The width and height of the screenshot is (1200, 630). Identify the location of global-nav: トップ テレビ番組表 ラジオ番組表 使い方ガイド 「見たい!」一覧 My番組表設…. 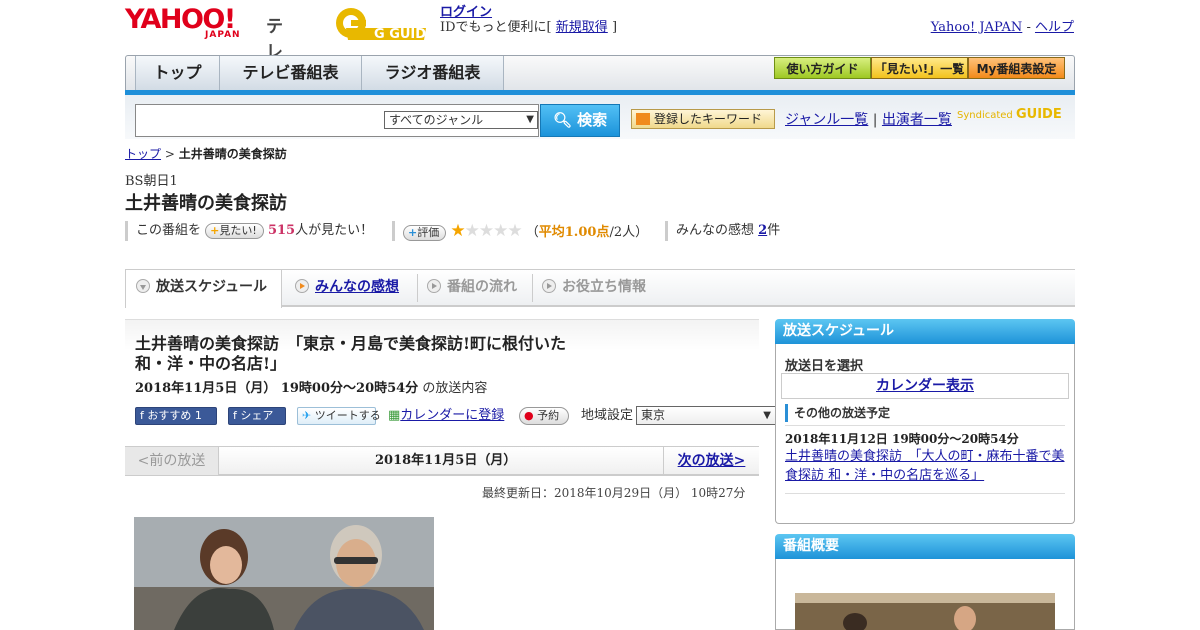
(600, 74).